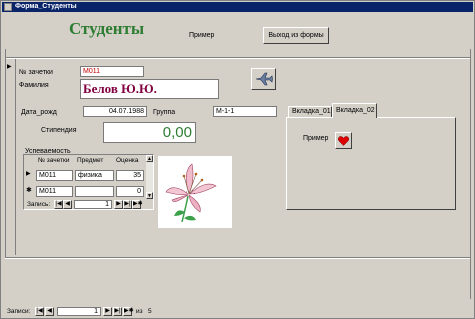 This screenshot has width=475, height=319. I want to click on subform-nav-label: Запись:, so click(39, 204).